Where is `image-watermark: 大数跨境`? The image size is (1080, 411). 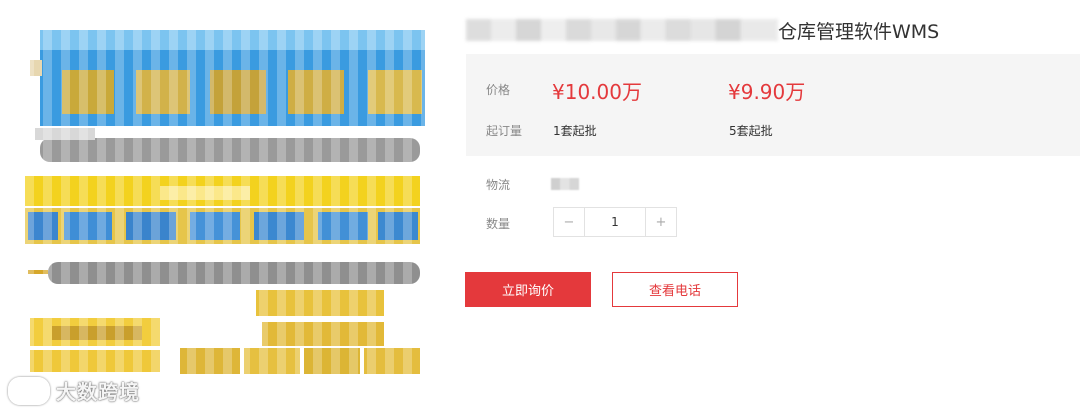 image-watermark: 大数跨境 is located at coordinates (74, 390).